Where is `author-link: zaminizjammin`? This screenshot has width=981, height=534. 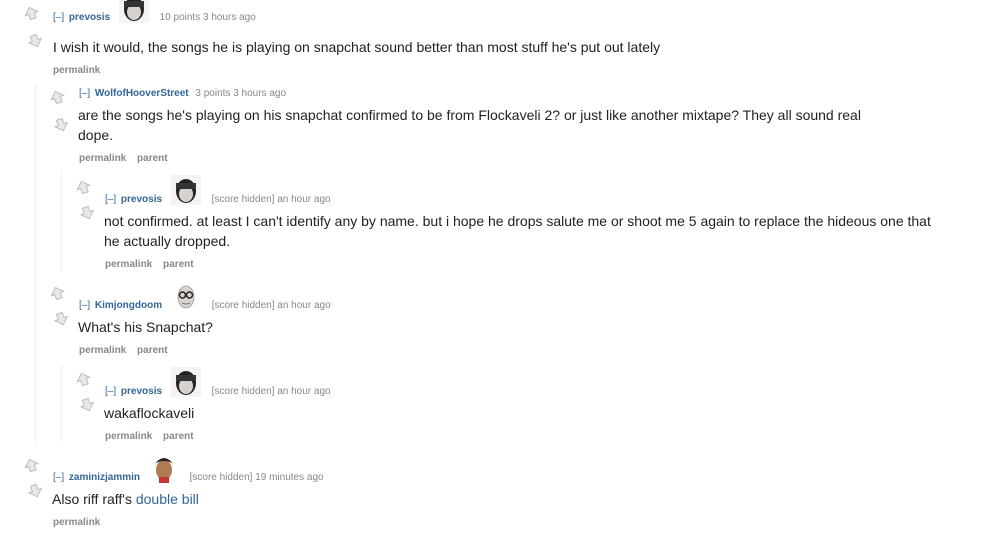 author-link: zaminizjammin is located at coordinates (104, 477).